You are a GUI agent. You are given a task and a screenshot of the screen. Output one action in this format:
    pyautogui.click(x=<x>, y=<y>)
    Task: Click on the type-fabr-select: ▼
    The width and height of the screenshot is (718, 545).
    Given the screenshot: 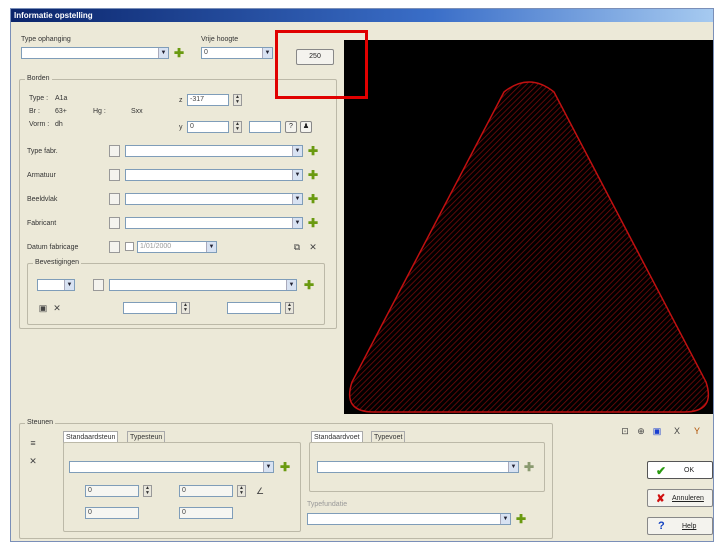 What is the action you would take?
    pyautogui.click(x=214, y=151)
    